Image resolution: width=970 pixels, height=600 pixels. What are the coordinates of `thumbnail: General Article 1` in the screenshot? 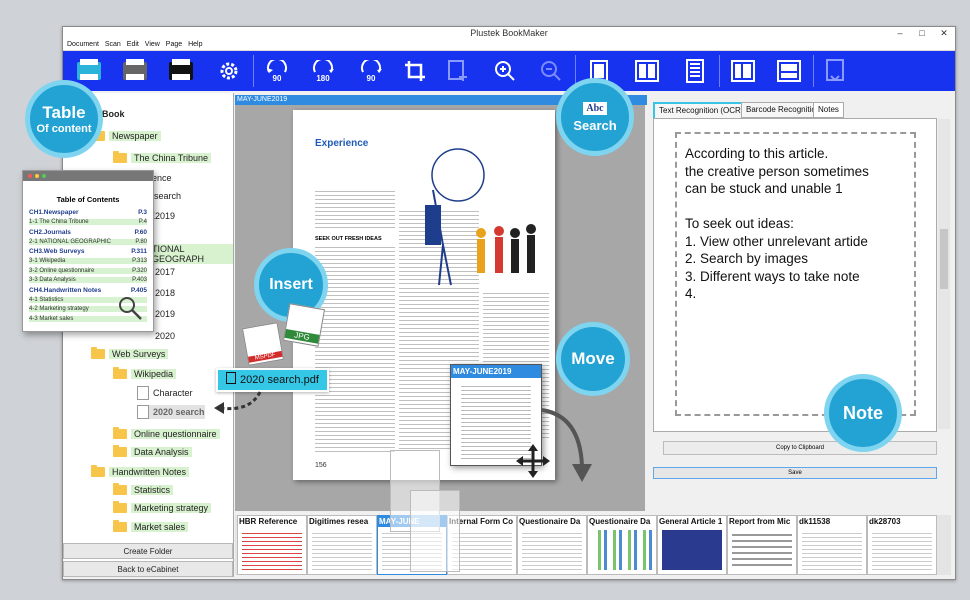 It's located at (692, 545).